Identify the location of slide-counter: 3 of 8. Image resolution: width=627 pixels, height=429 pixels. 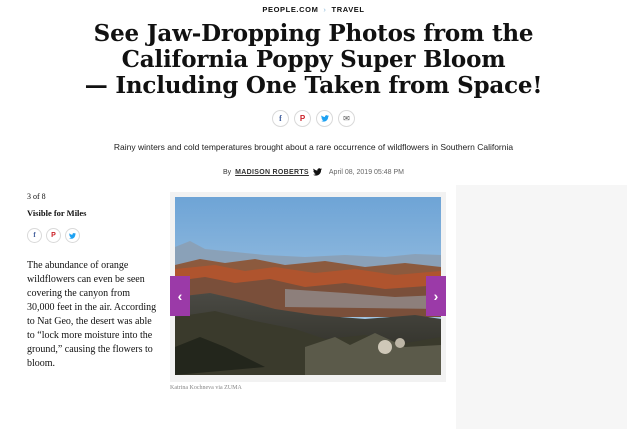
(36, 196).